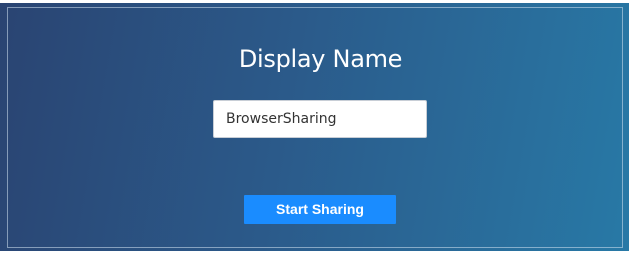  Describe the element at coordinates (320, 119) in the screenshot. I see `display-name-input` at that location.